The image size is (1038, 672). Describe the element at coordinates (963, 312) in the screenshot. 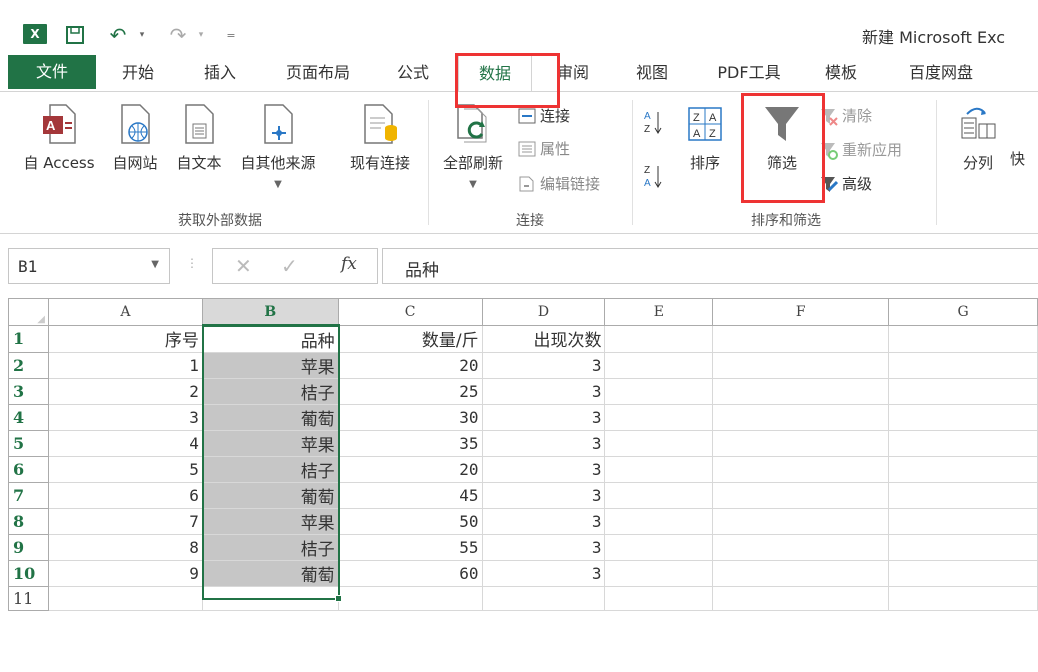

I see `column-header-g: G` at that location.